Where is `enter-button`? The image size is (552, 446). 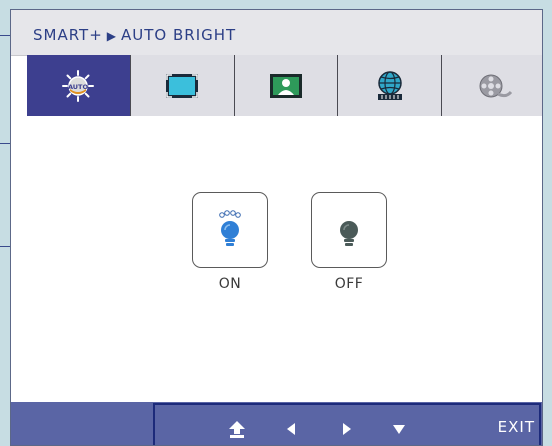 enter-button is located at coordinates (237, 429).